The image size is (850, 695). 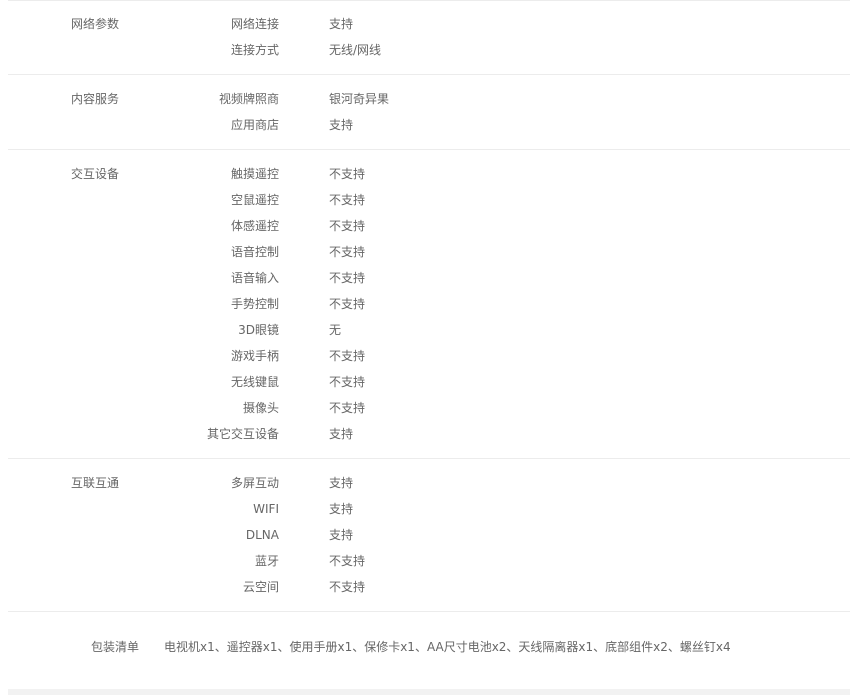 What do you see at coordinates (266, 561) in the screenshot?
I see `spec-key: 蓝牙` at bounding box center [266, 561].